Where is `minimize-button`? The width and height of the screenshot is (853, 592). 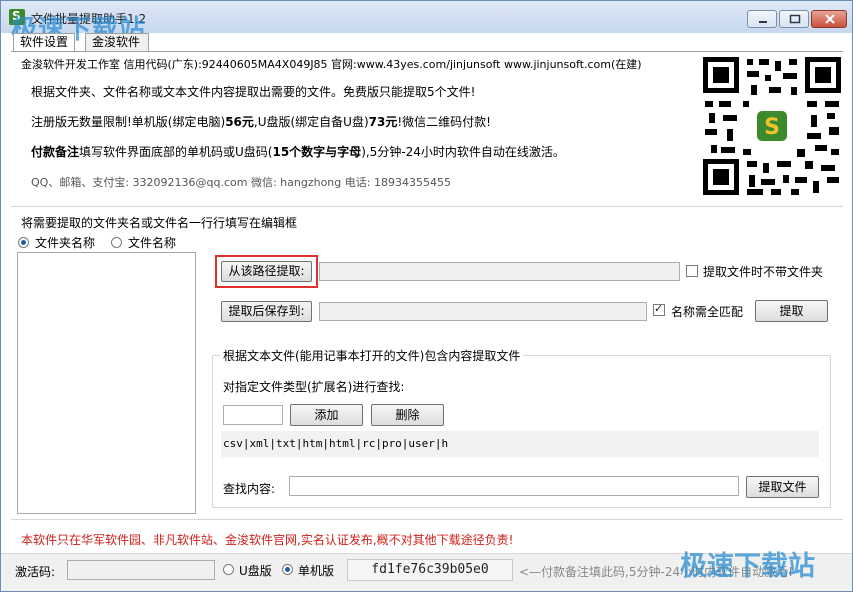
minimize-button is located at coordinates (762, 19).